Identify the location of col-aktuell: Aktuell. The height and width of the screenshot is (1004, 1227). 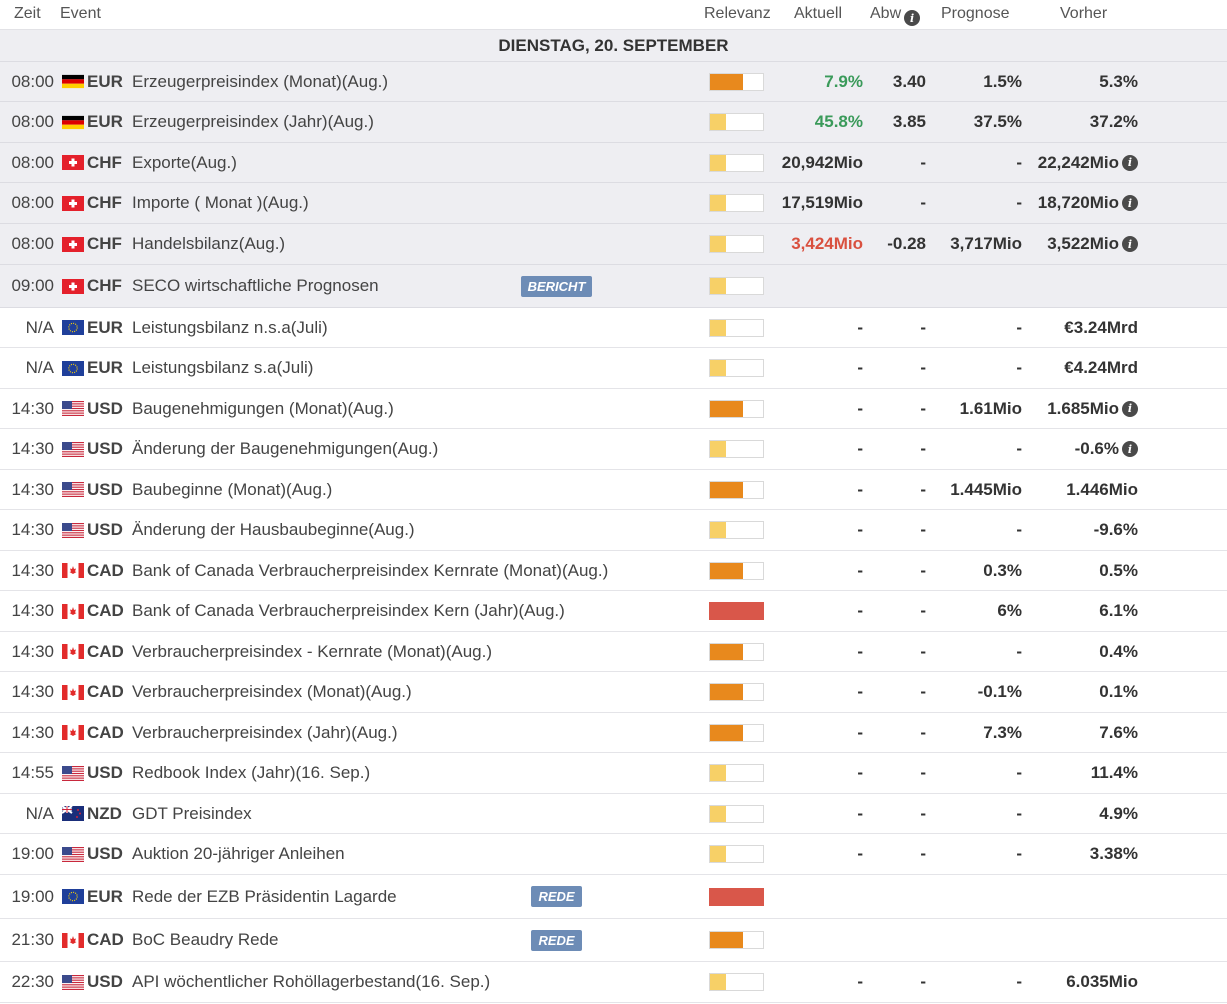
(818, 14).